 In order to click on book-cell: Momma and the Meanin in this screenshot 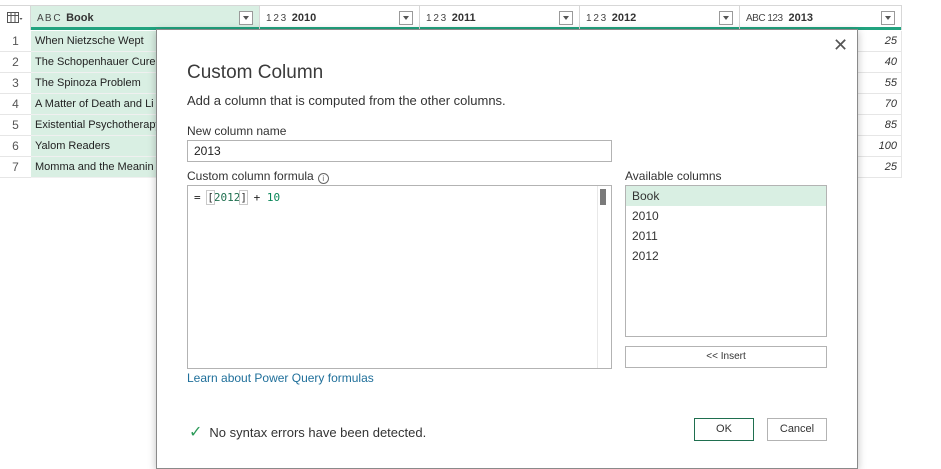, I will do `click(93, 167)`.